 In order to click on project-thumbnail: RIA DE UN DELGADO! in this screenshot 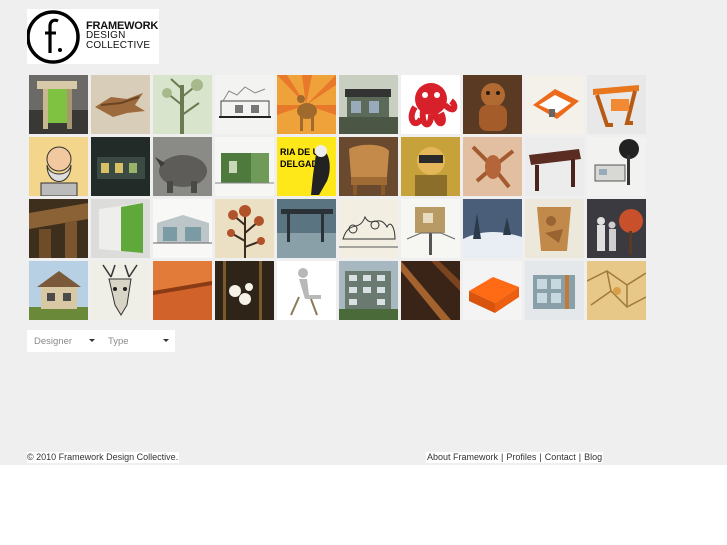, I will do `click(306, 166)`.